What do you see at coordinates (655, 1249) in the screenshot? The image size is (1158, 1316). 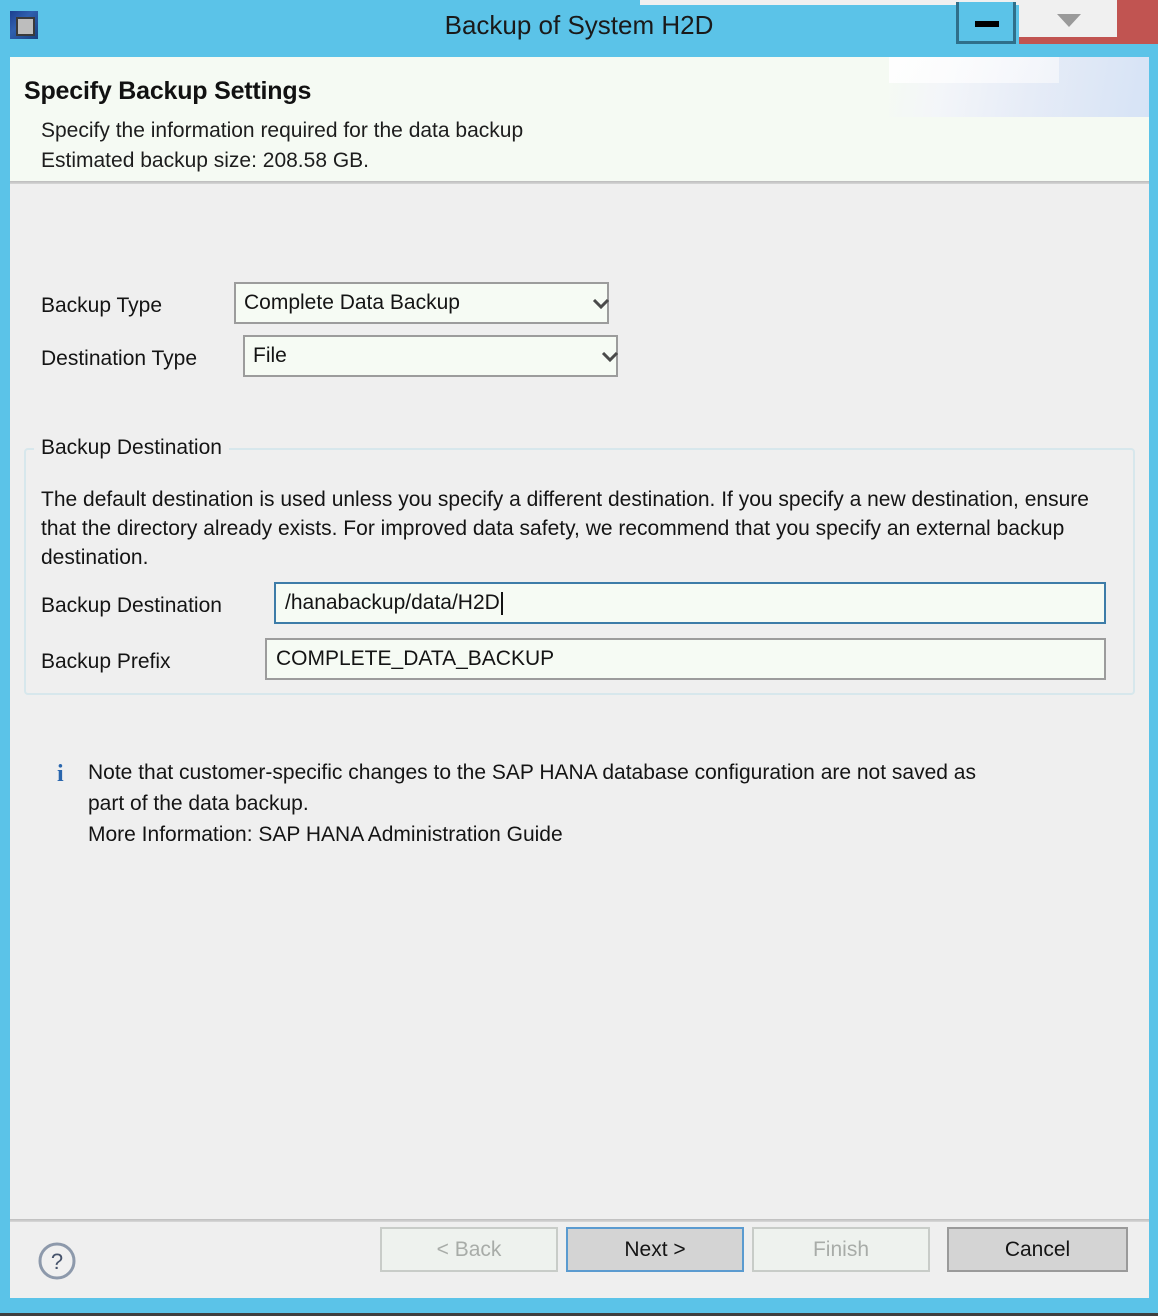 I see `next-button: Next >` at bounding box center [655, 1249].